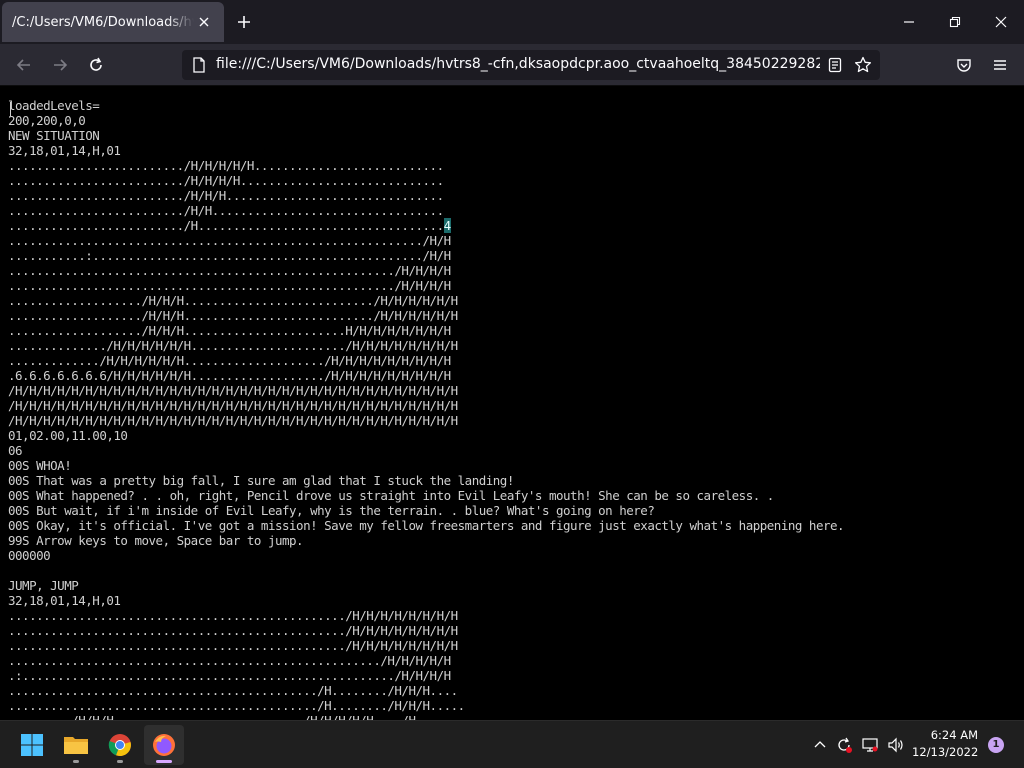  I want to click on forward-arrow-icon, so click(60, 65).